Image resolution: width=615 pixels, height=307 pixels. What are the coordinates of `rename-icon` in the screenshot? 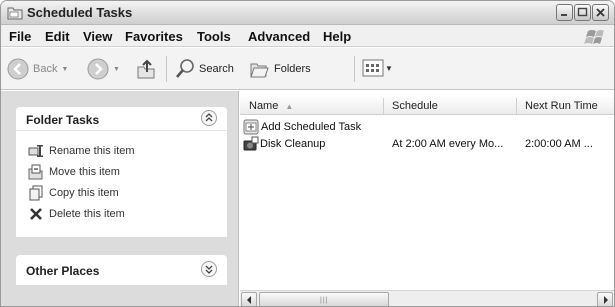 It's located at (35, 151).